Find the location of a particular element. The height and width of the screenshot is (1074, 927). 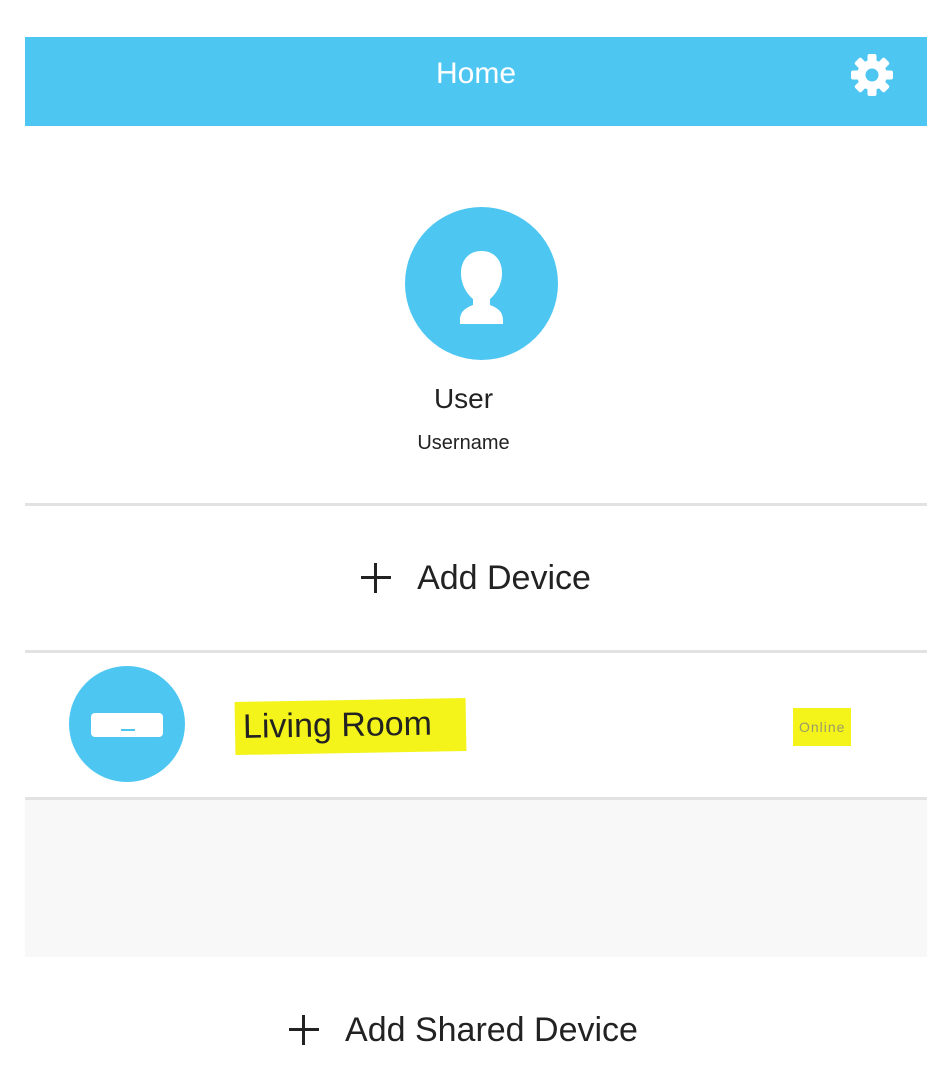

add-shared-device-button: Add Shared Device is located at coordinates (463, 1030).